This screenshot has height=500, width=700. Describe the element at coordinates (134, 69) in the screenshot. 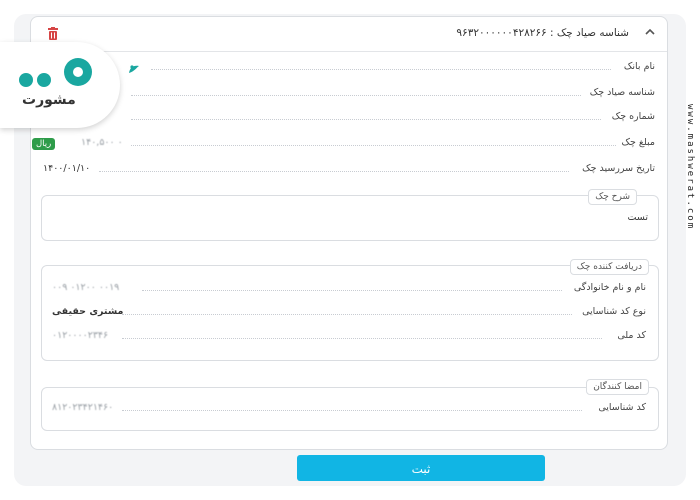

I see `bank-logo-icon` at that location.